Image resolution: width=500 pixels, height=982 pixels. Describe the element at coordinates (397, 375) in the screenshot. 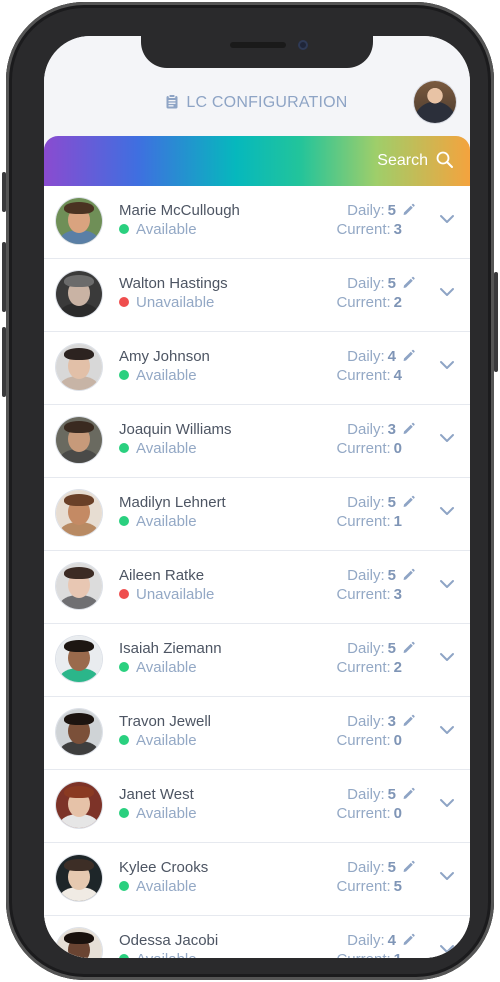

I see `current-value: 4` at that location.